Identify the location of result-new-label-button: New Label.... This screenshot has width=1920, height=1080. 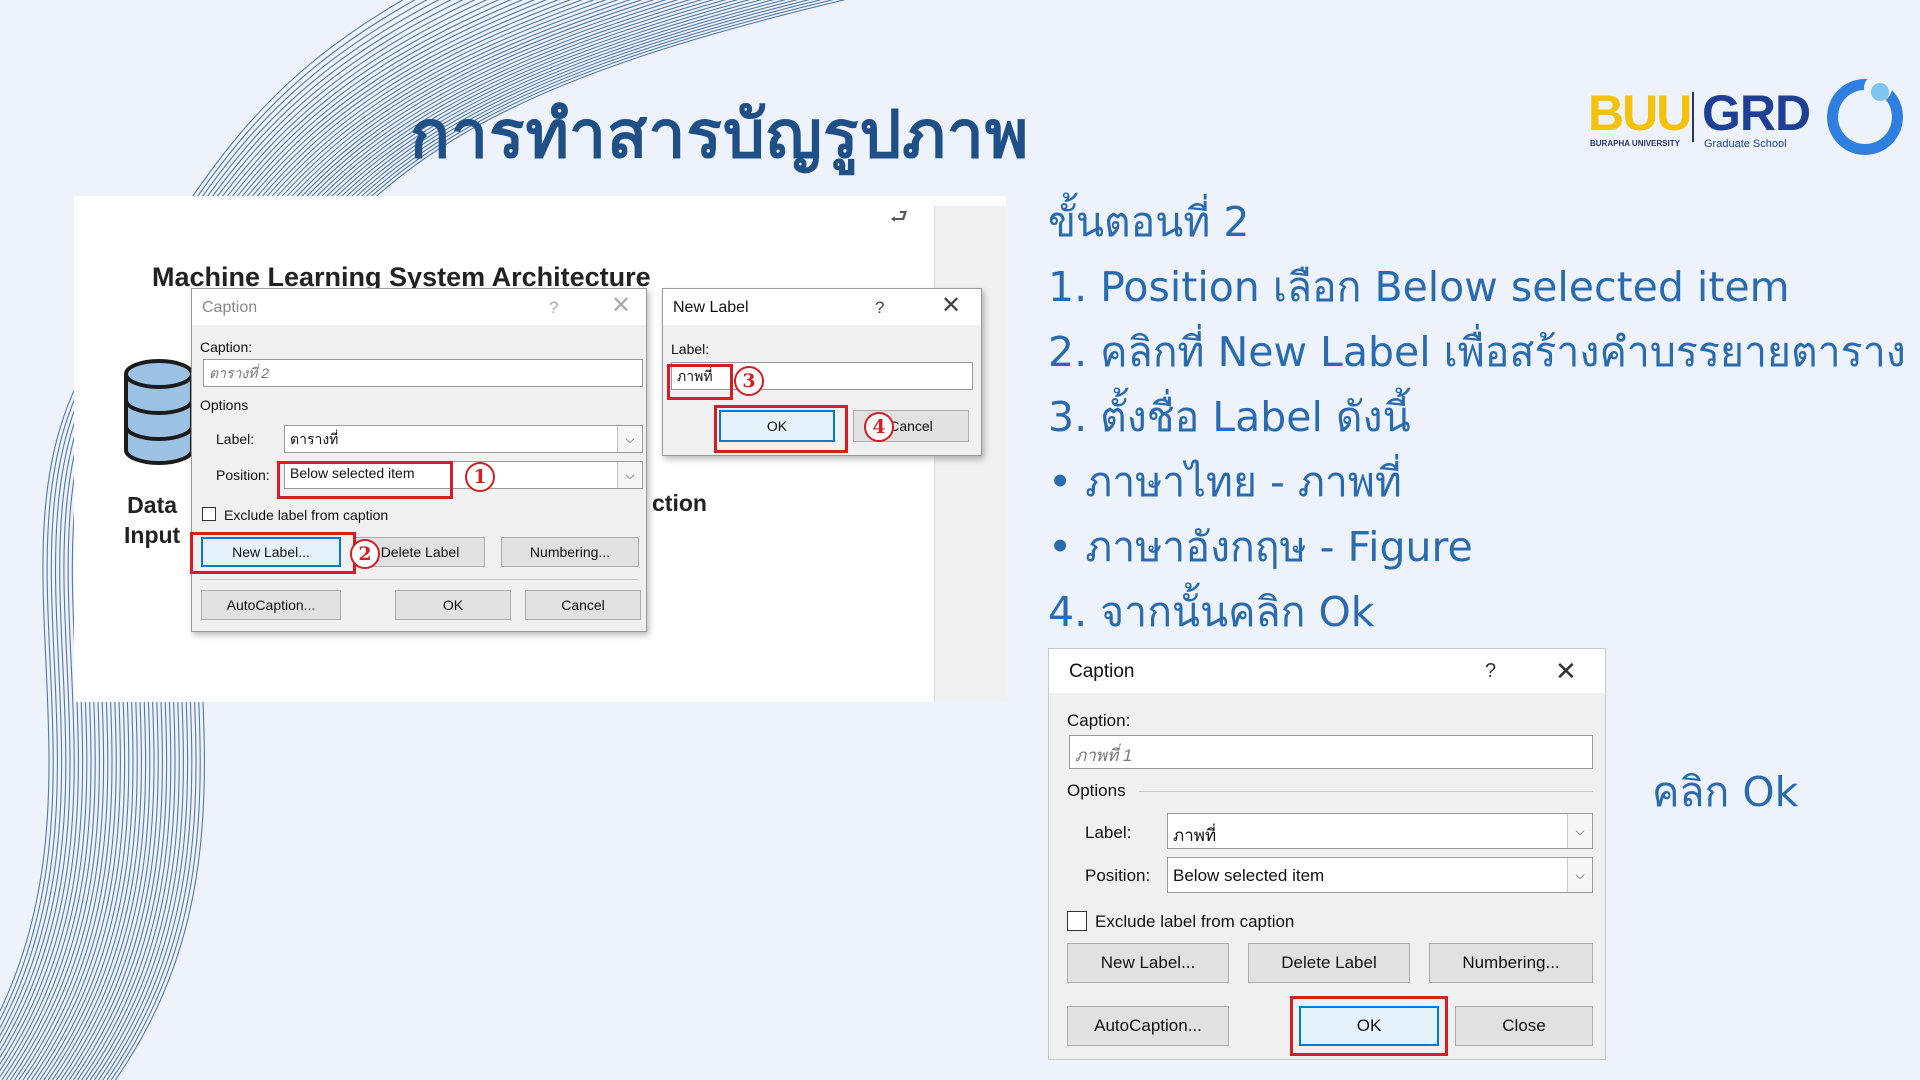
(1148, 963).